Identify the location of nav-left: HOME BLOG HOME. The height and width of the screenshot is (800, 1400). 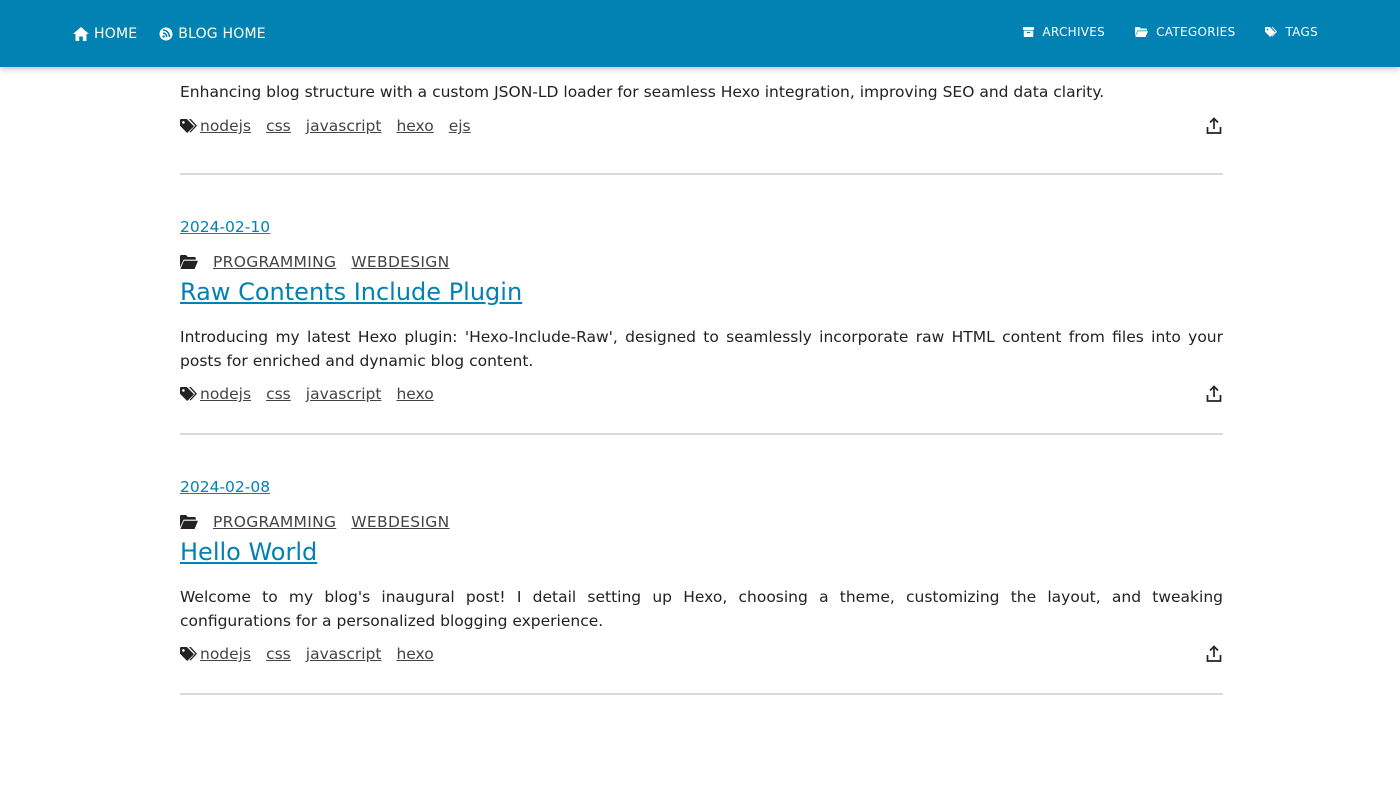
(169, 33).